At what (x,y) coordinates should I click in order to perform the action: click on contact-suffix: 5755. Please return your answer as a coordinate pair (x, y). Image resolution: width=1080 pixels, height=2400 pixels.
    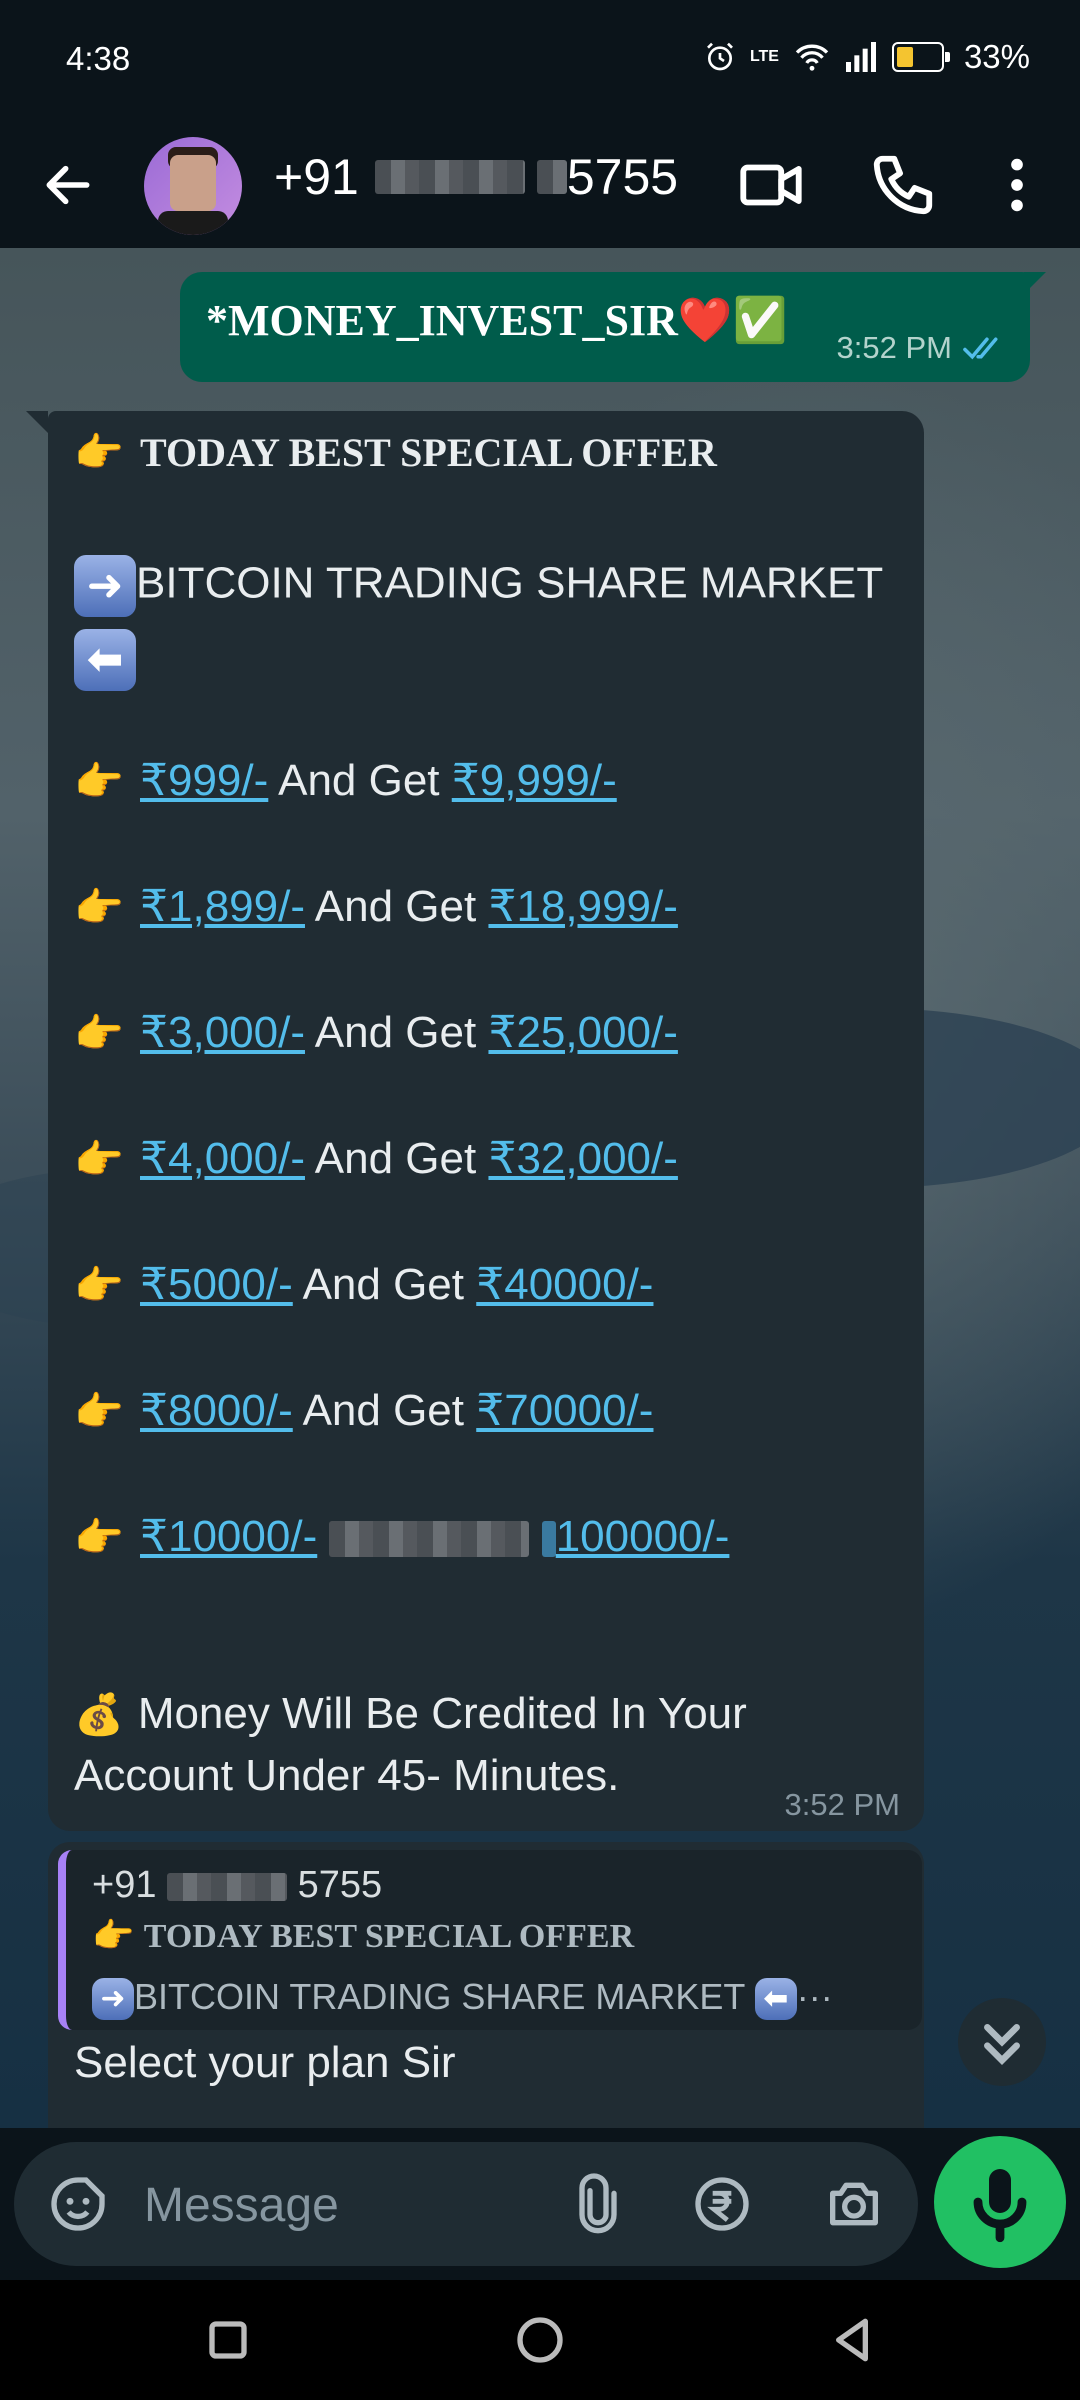
    Looking at the image, I should click on (622, 177).